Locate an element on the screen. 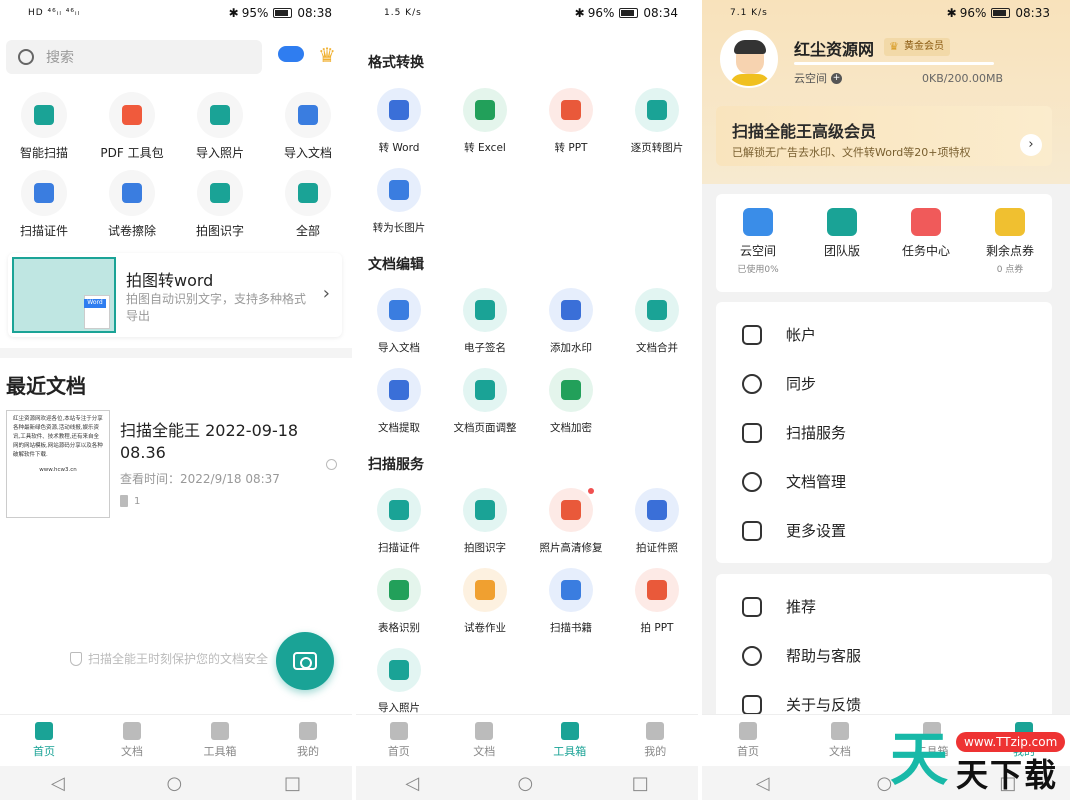  tool-label: 智能扫描 is located at coordinates (43, 153).